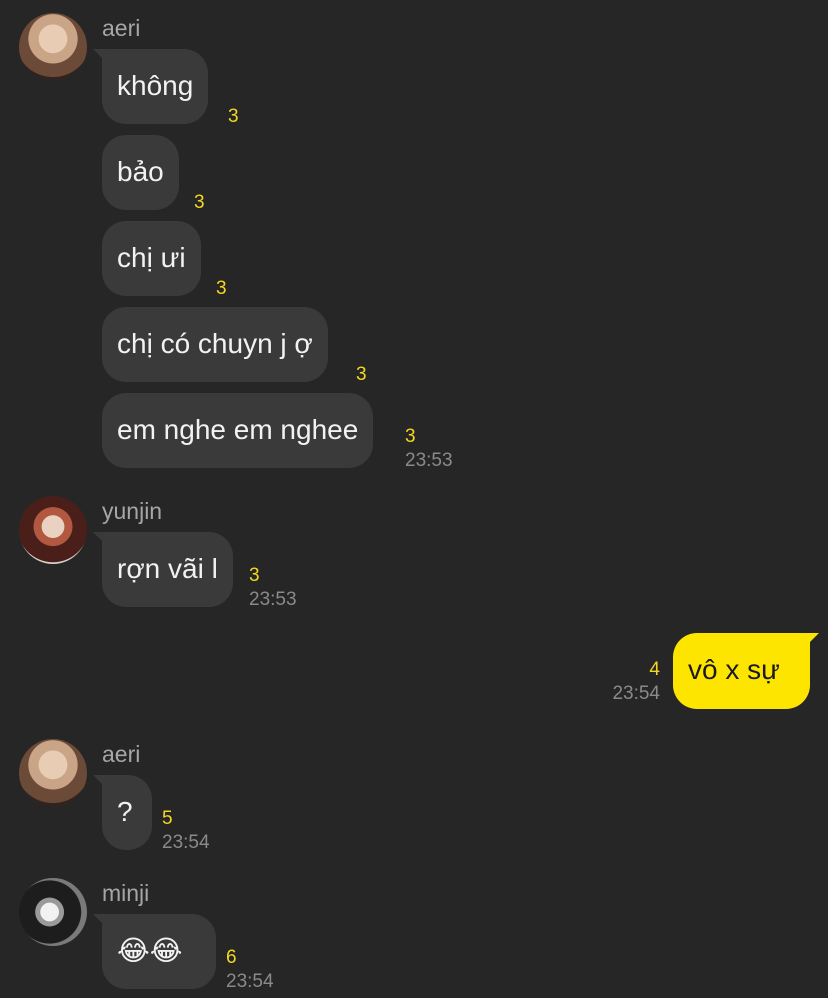 The image size is (828, 998). I want to click on message-text: vô x sự, so click(734, 669).